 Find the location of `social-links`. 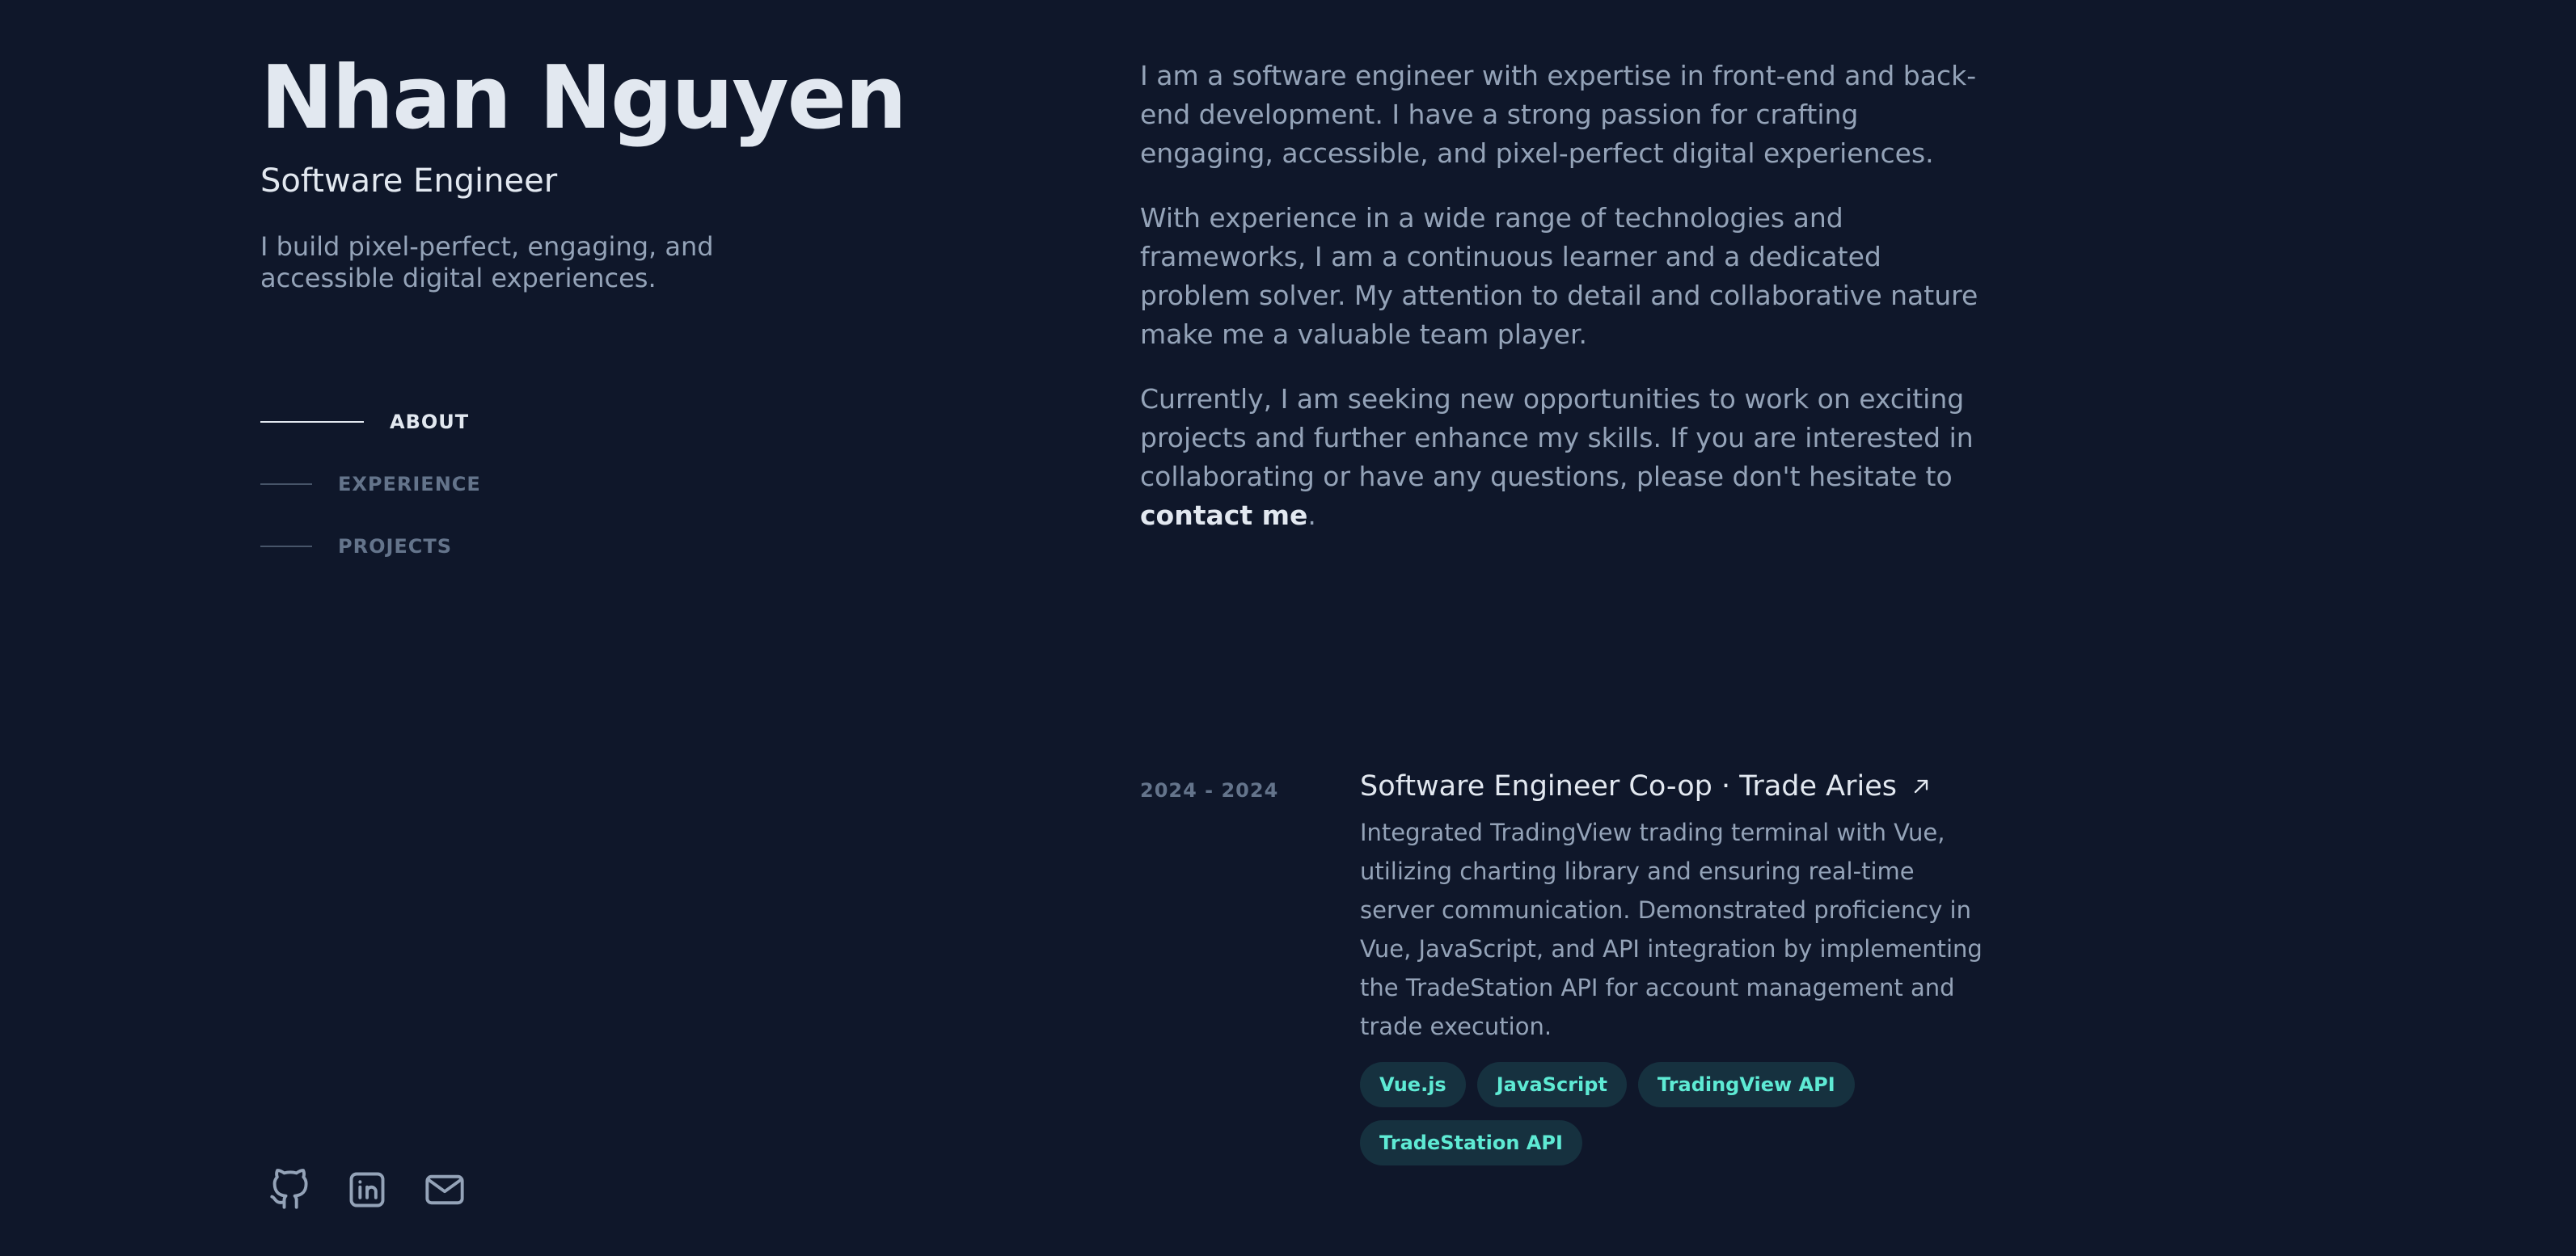

social-links is located at coordinates (383, 1191).